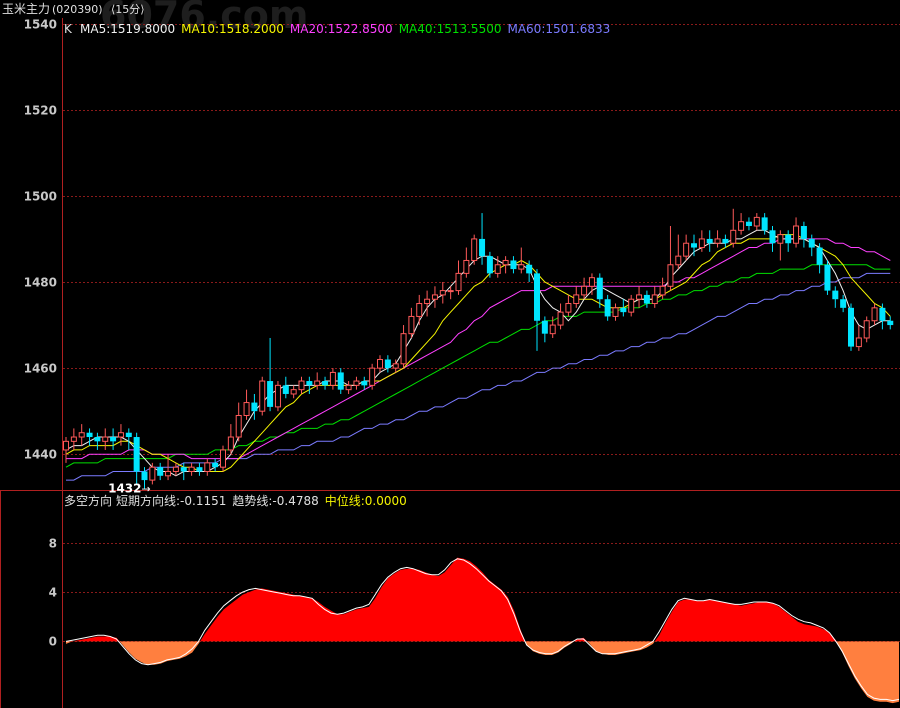  Describe the element at coordinates (40, 283) in the screenshot. I see `price-tick-label: 1480` at that location.